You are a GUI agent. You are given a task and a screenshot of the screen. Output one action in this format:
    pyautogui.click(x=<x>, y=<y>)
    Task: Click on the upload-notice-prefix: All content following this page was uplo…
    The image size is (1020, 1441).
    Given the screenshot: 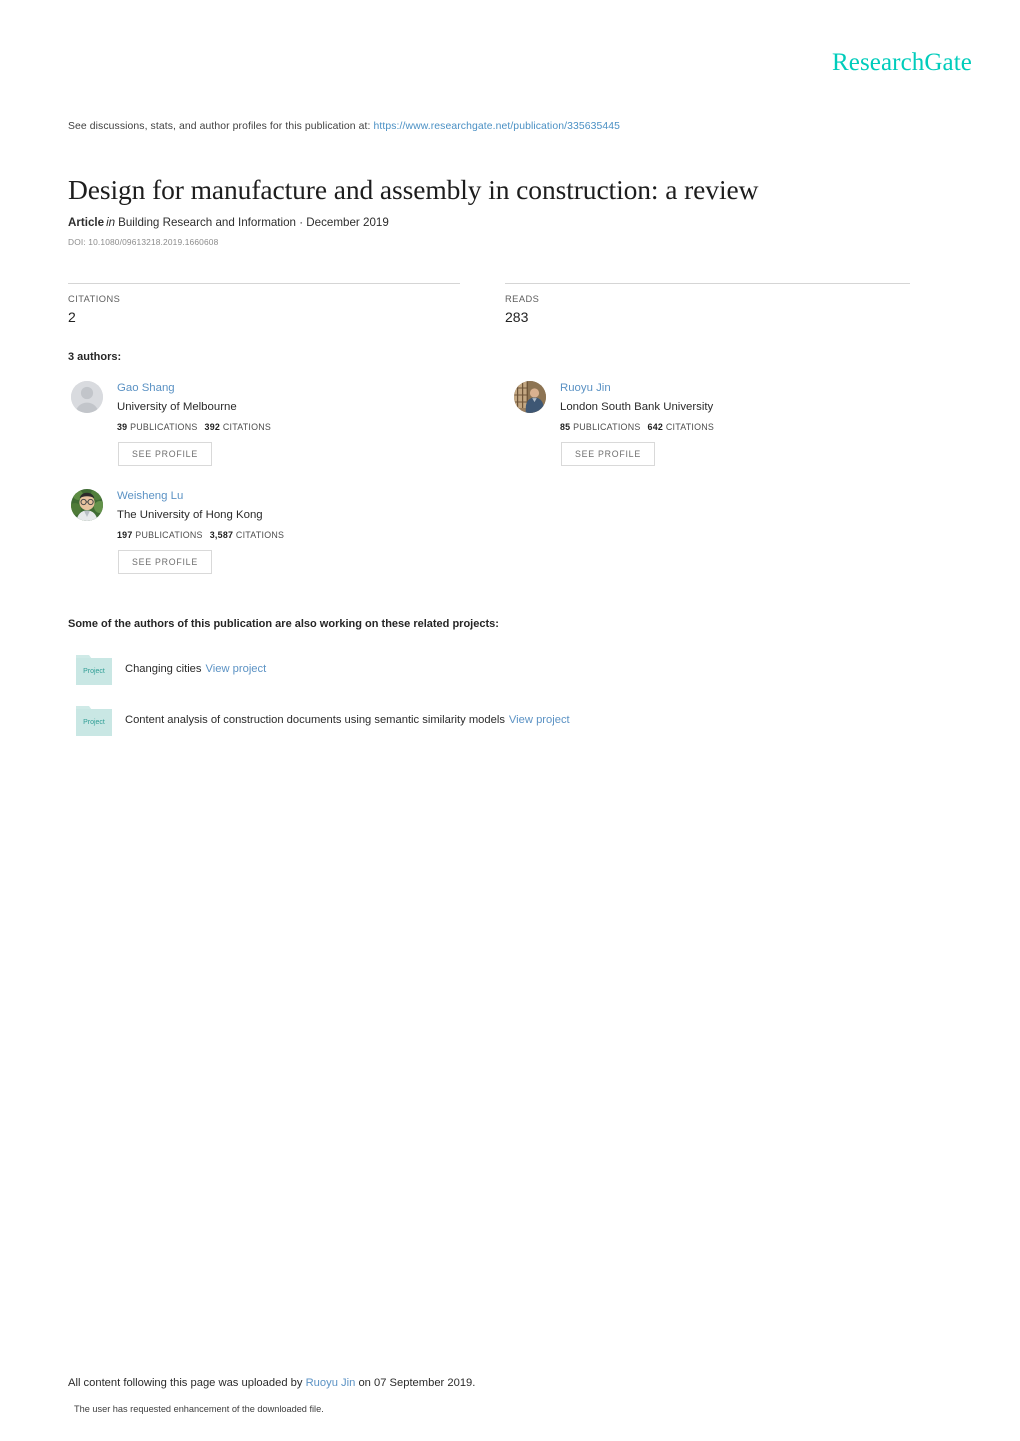 What is the action you would take?
    pyautogui.click(x=185, y=1383)
    